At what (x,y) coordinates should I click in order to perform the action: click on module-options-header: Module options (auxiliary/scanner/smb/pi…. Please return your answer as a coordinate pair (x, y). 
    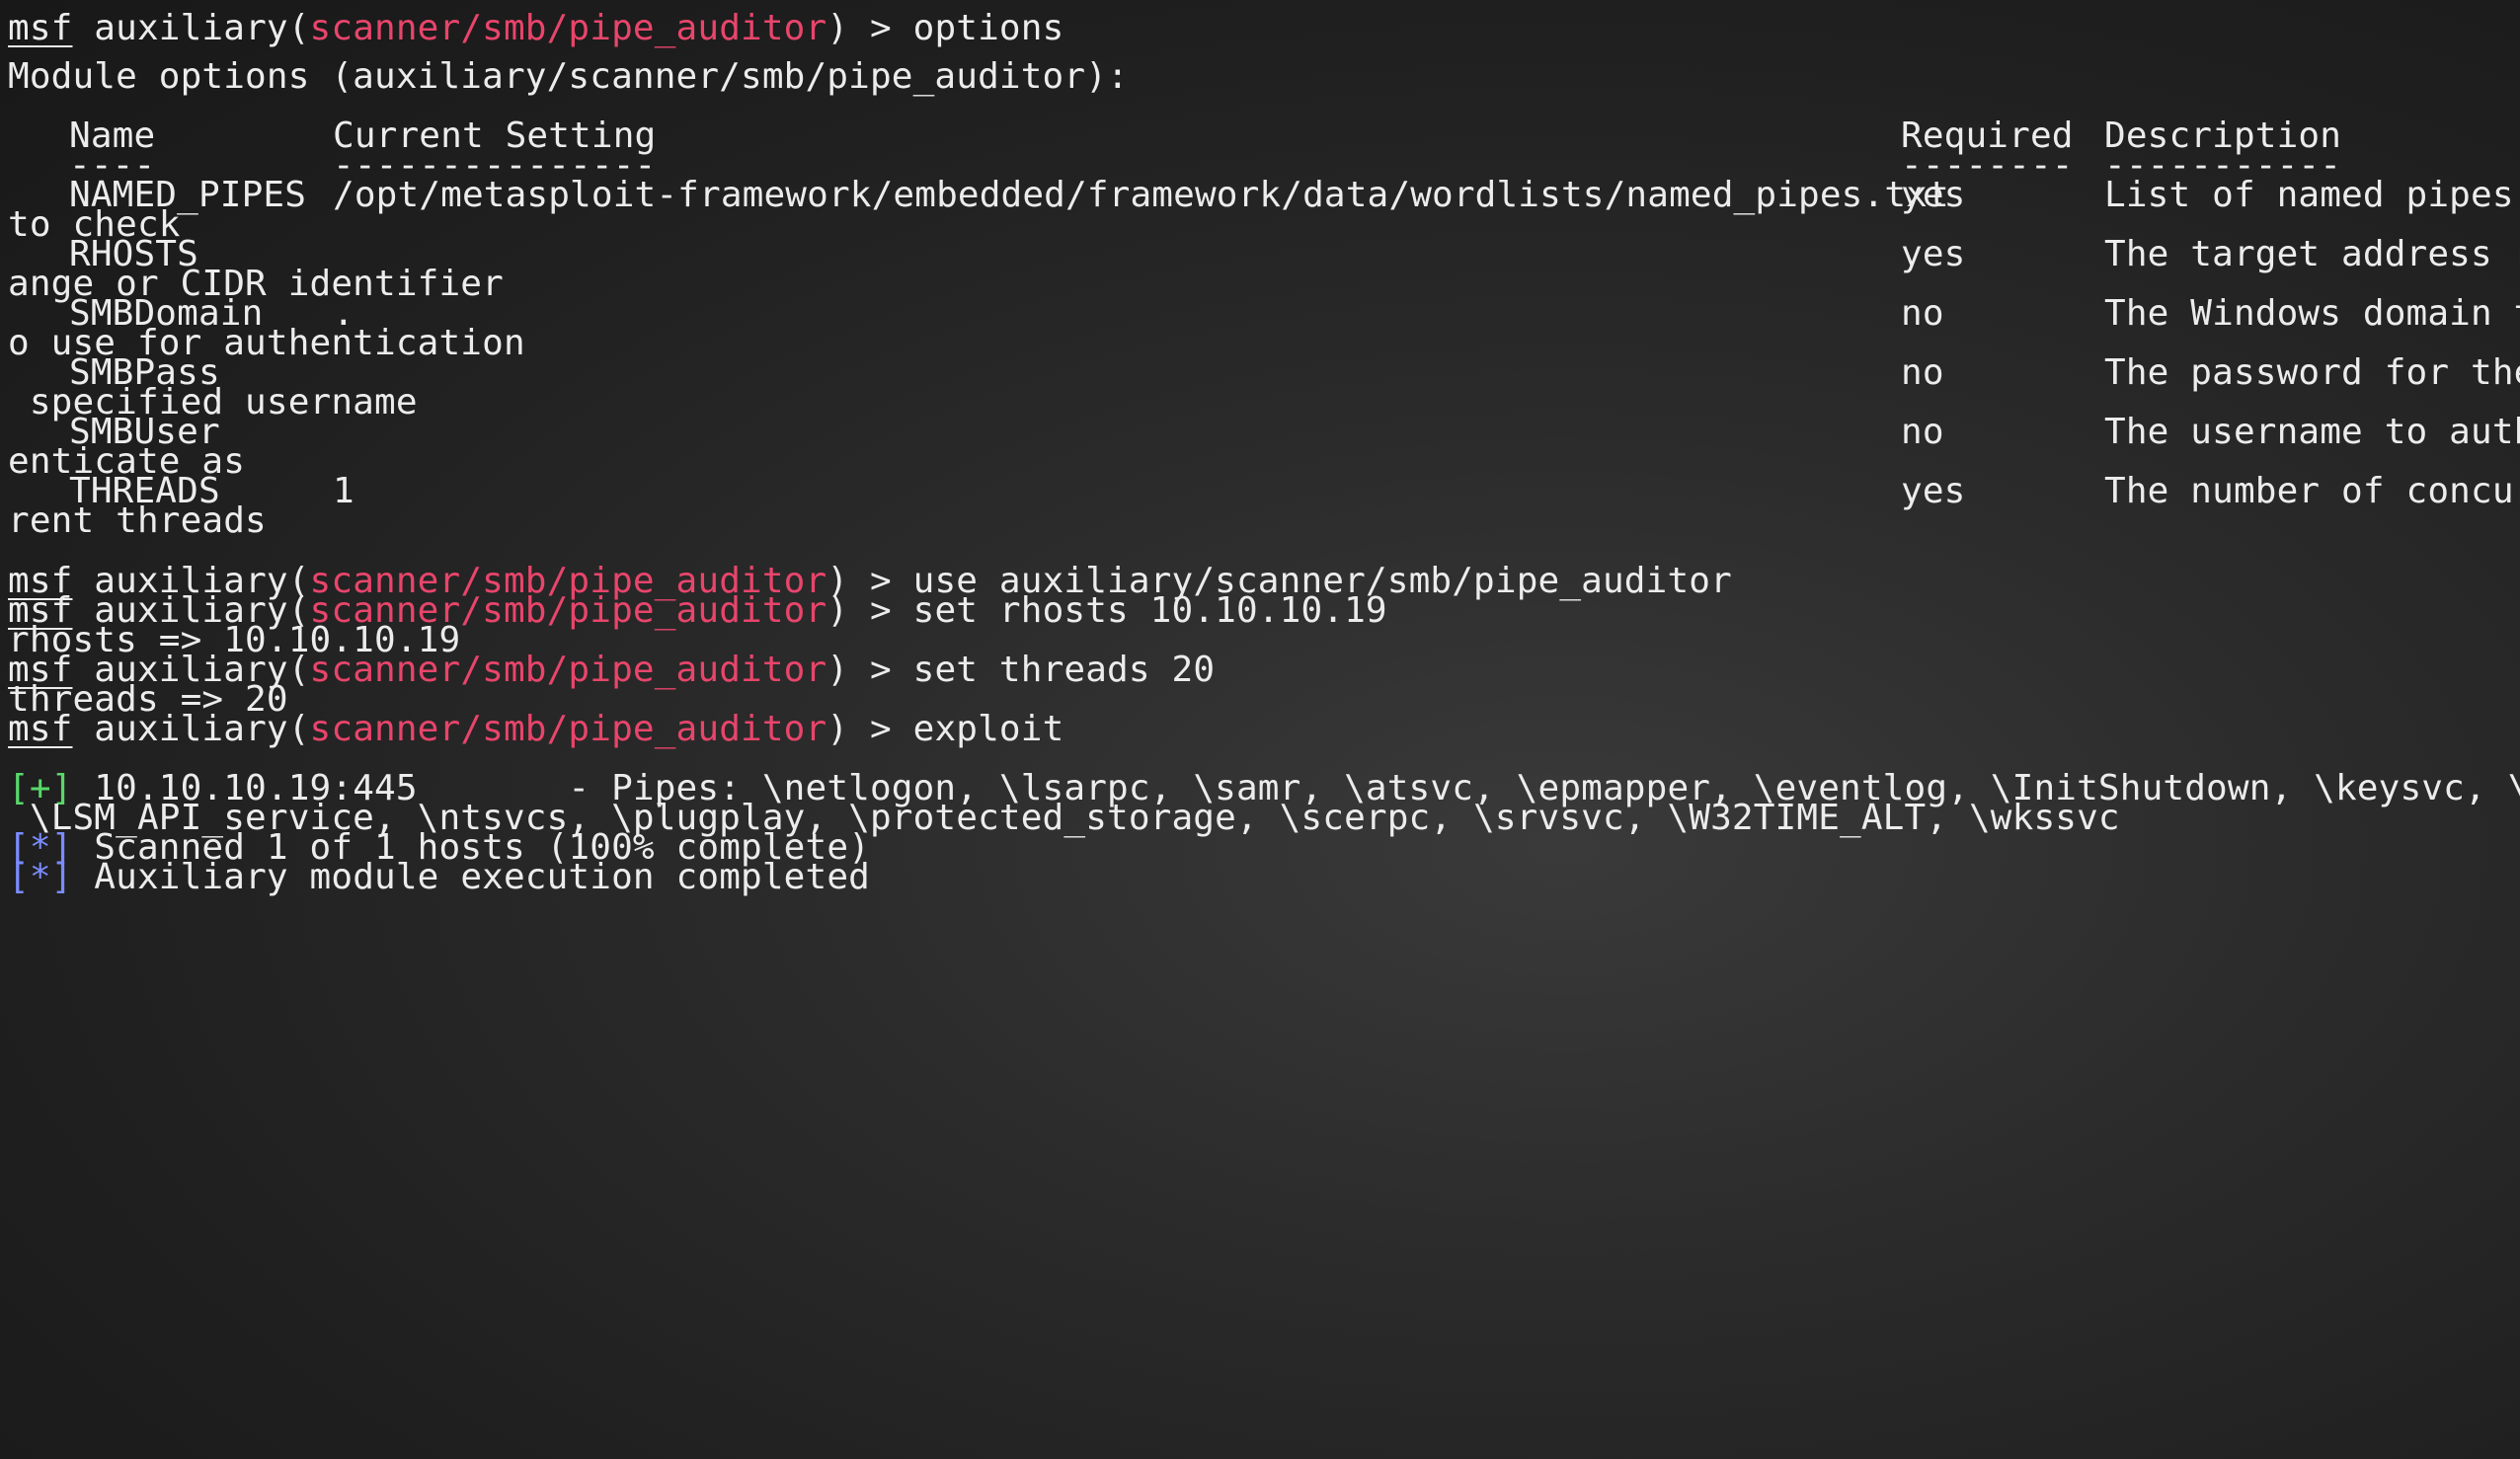
    Looking at the image, I should click on (568, 76).